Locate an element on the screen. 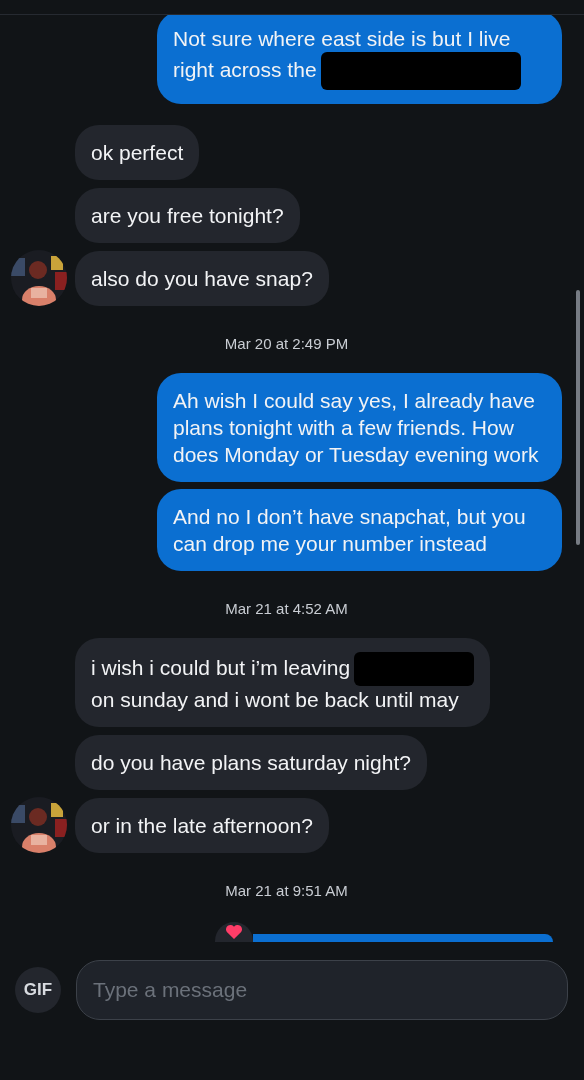  gif-button: GIF is located at coordinates (38, 990).